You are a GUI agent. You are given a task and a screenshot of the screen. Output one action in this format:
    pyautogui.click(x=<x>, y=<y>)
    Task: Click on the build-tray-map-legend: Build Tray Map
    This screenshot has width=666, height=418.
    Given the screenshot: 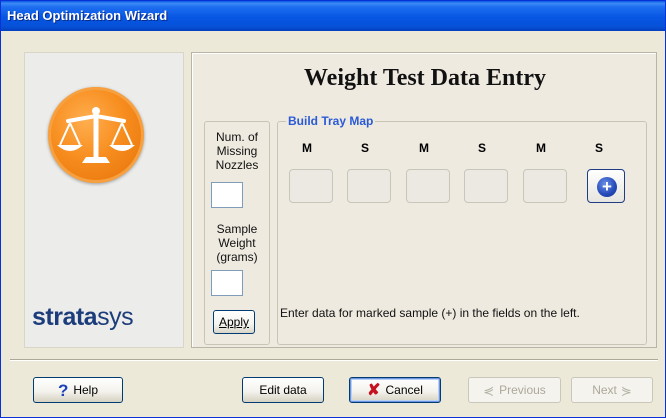 What is the action you would take?
    pyautogui.click(x=331, y=121)
    